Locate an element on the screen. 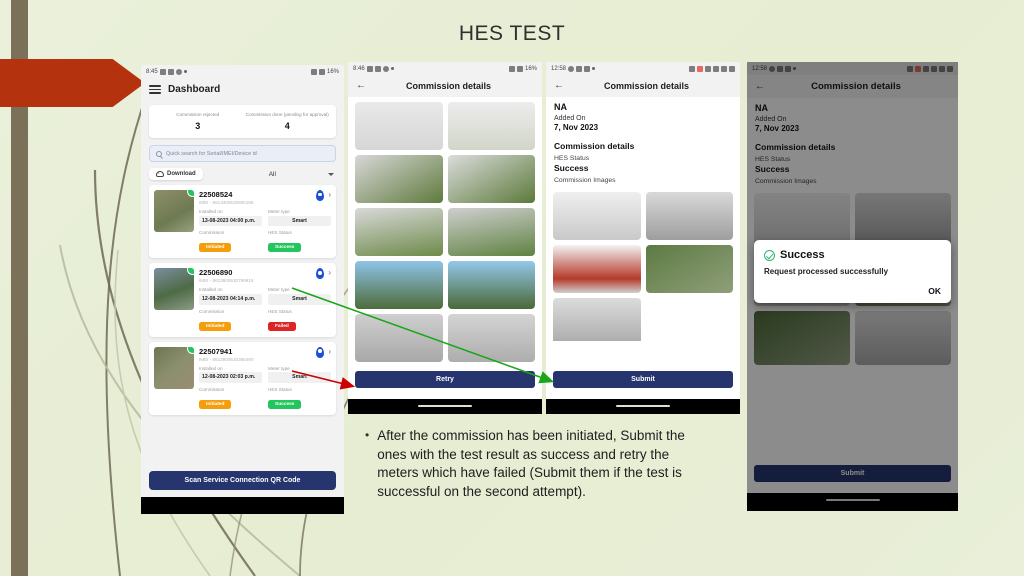  status-filter-select: All is located at coordinates (272, 174).